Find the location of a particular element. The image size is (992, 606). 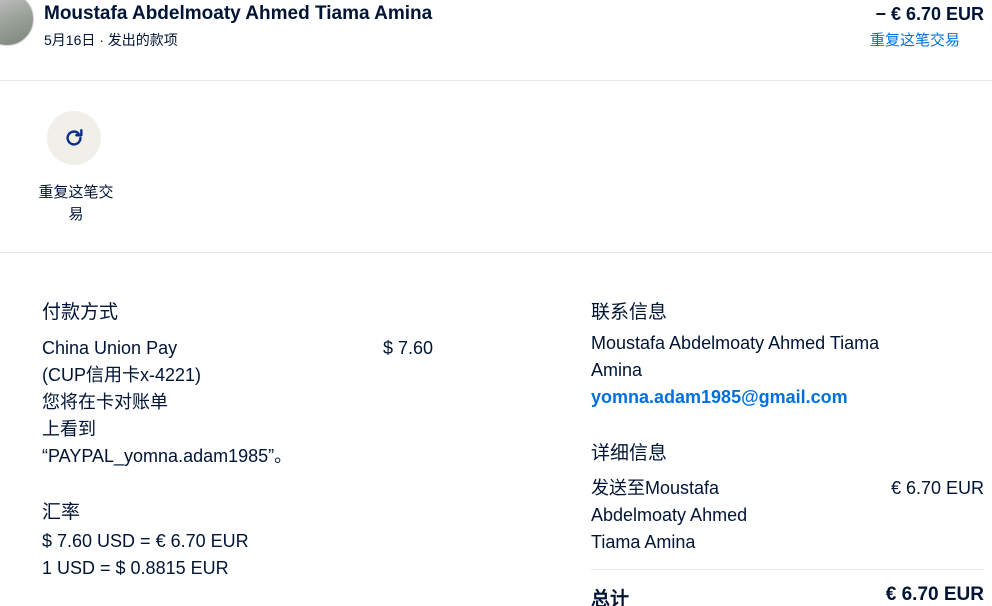

payment-amount: $ 7.60 is located at coordinates (408, 348).